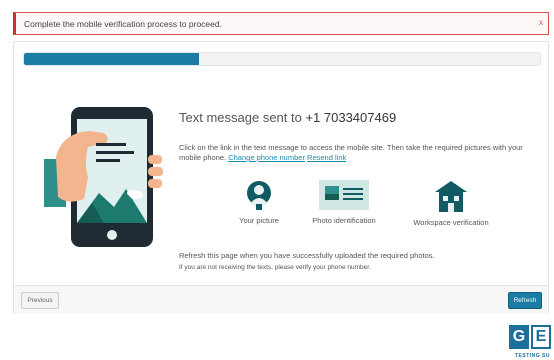  Describe the element at coordinates (281, 299) in the screenshot. I see `card-footer: Previous Refresh` at that location.